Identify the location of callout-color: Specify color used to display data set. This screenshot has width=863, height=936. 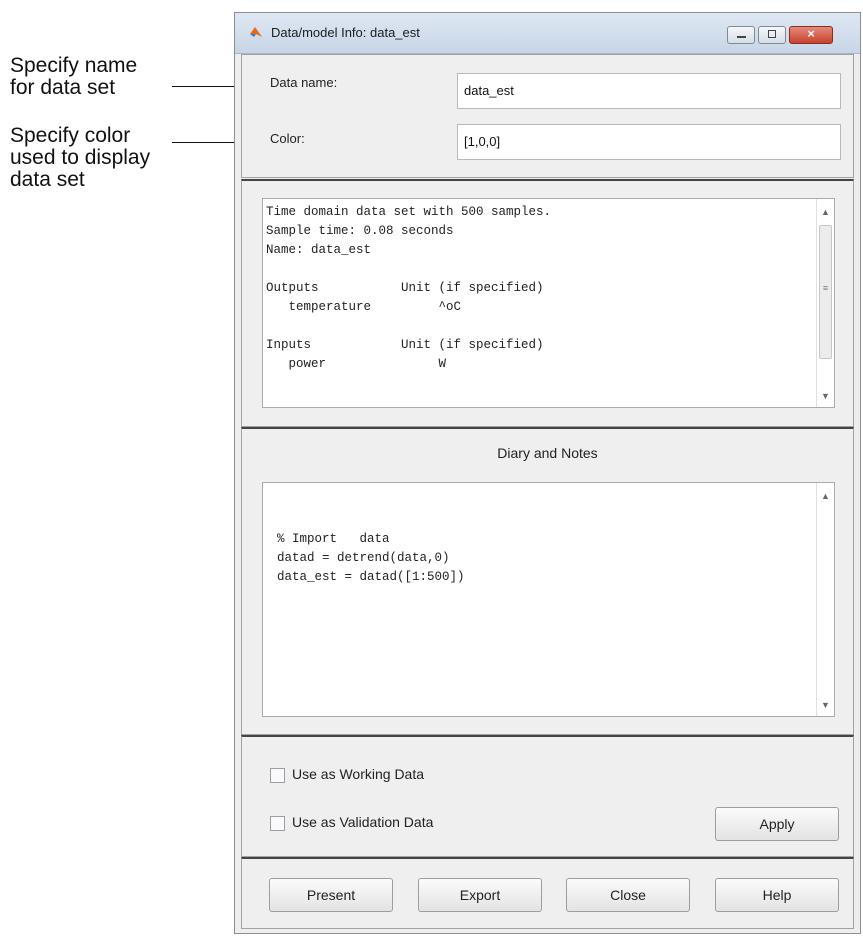
(80, 157).